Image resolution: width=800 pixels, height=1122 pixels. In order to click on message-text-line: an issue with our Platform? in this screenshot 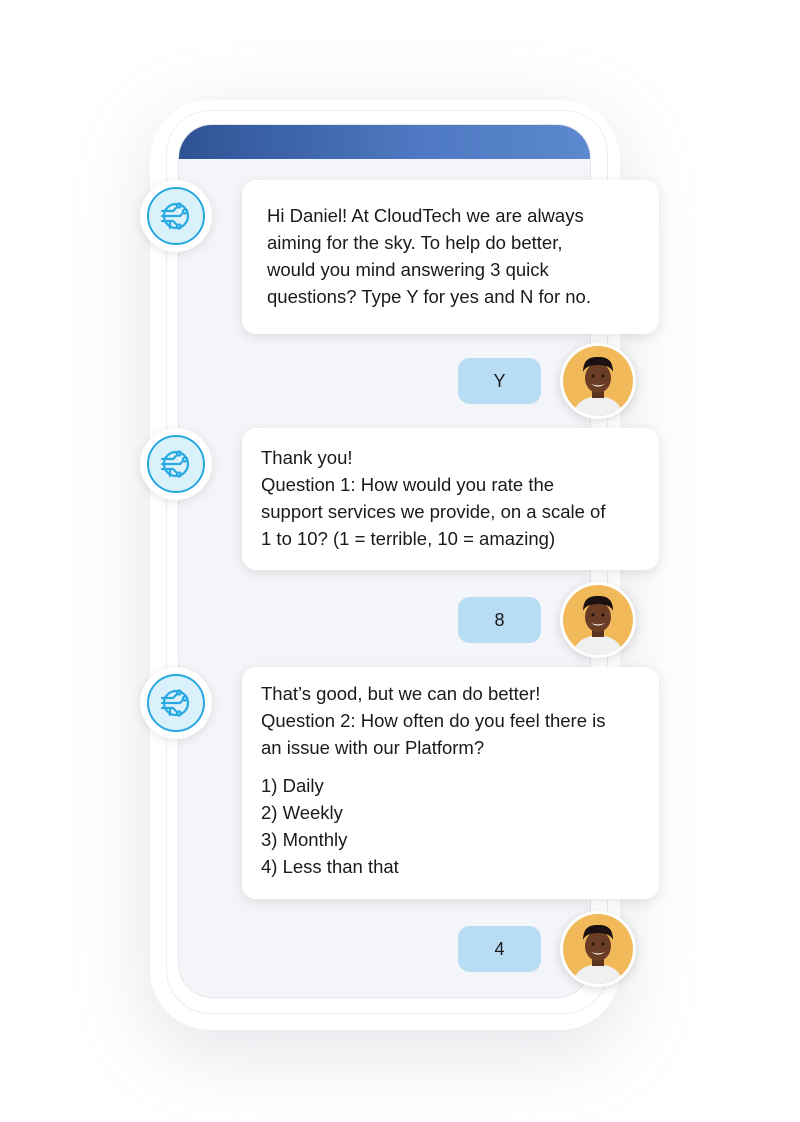, I will do `click(373, 747)`.